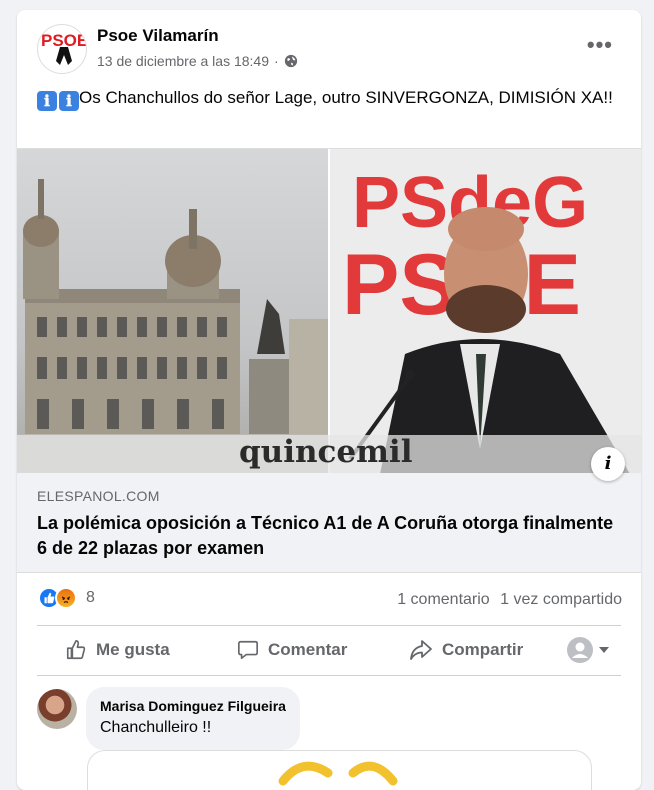 Image resolution: width=654 pixels, height=790 pixels. I want to click on share-button: Compartir, so click(466, 650).